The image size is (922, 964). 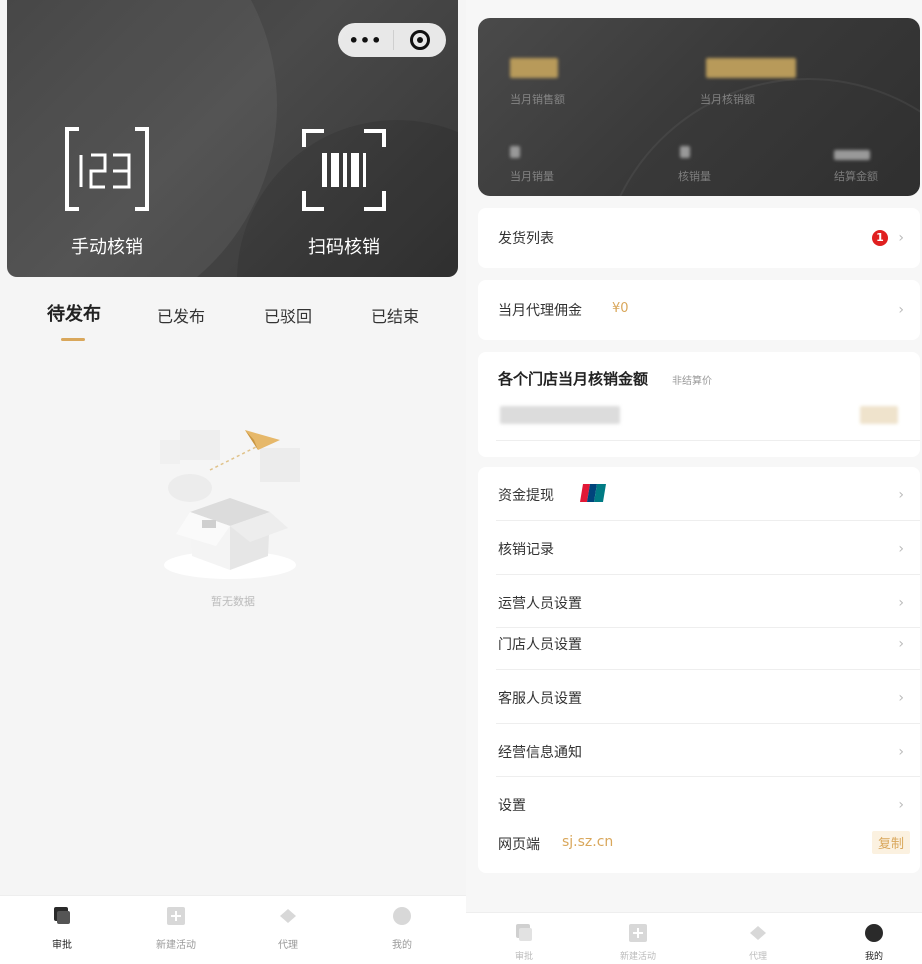 What do you see at coordinates (532, 176) in the screenshot?
I see `month-sales-count-label: 当月销量` at bounding box center [532, 176].